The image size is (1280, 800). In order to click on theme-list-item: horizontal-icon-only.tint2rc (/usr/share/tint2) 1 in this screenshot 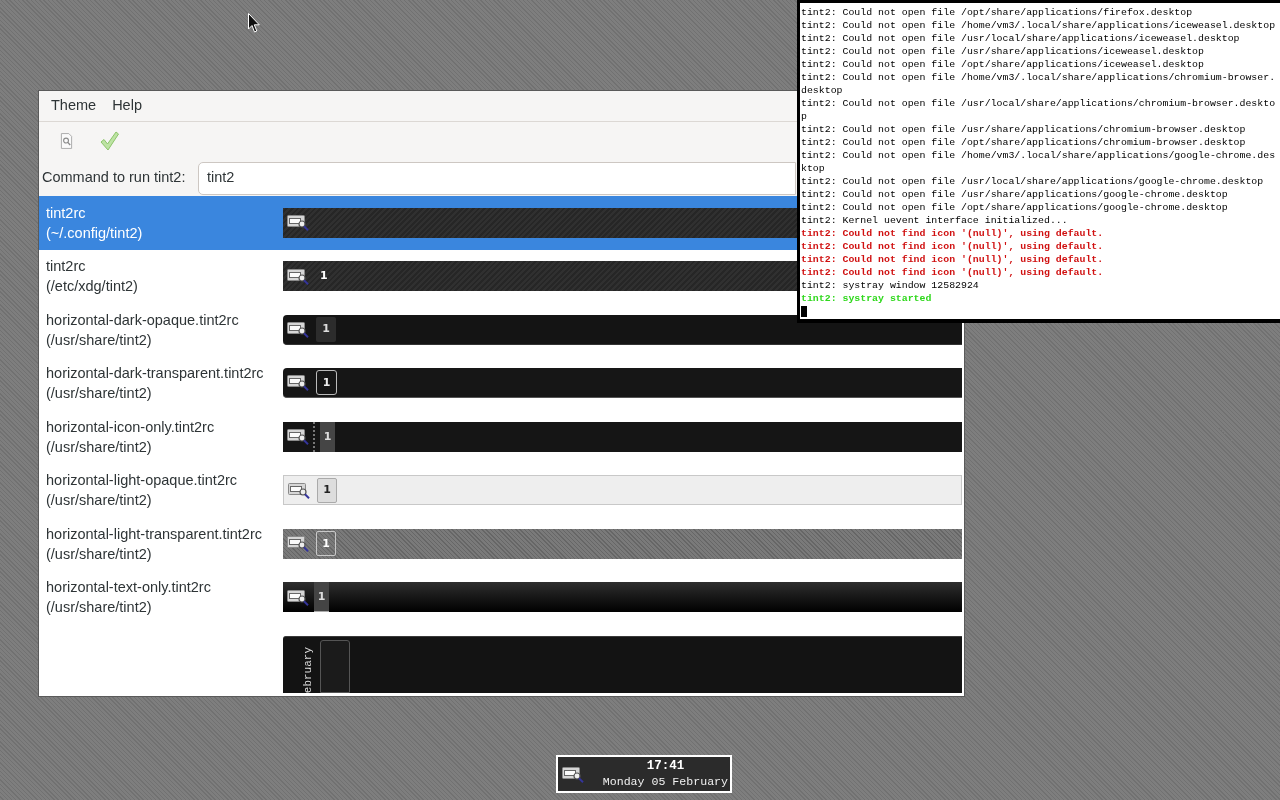, I will do `click(501, 437)`.